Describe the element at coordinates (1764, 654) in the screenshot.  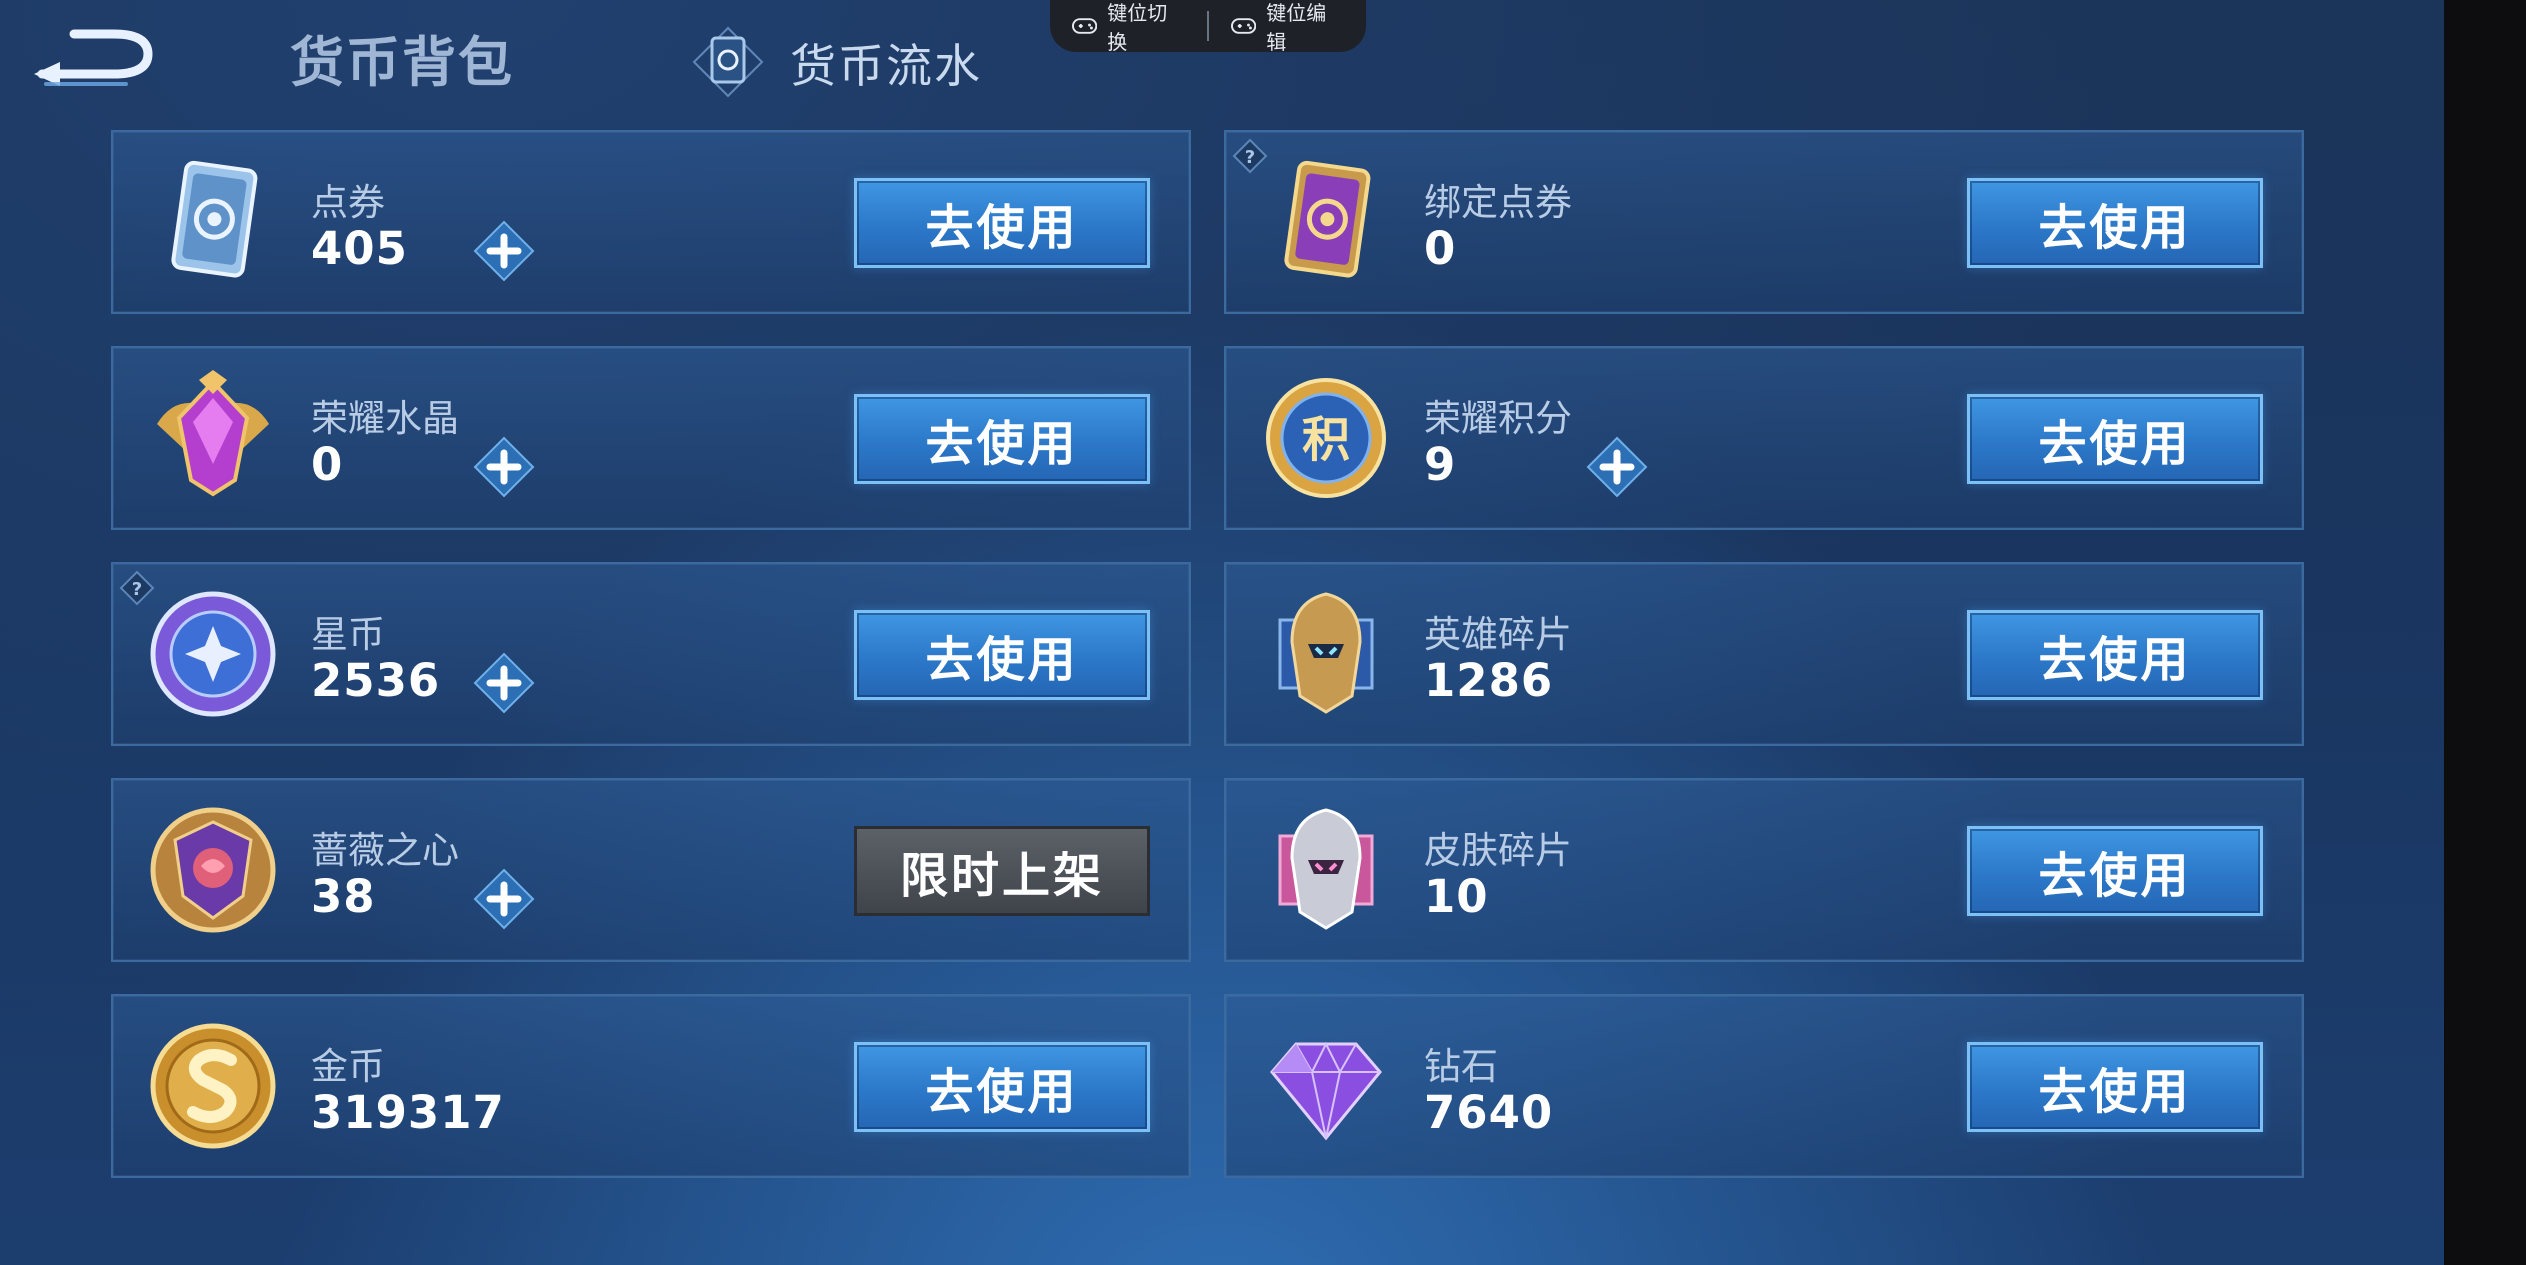
I see `currency-card-hero-fragment: 英雄碎片 1286 去使用` at that location.